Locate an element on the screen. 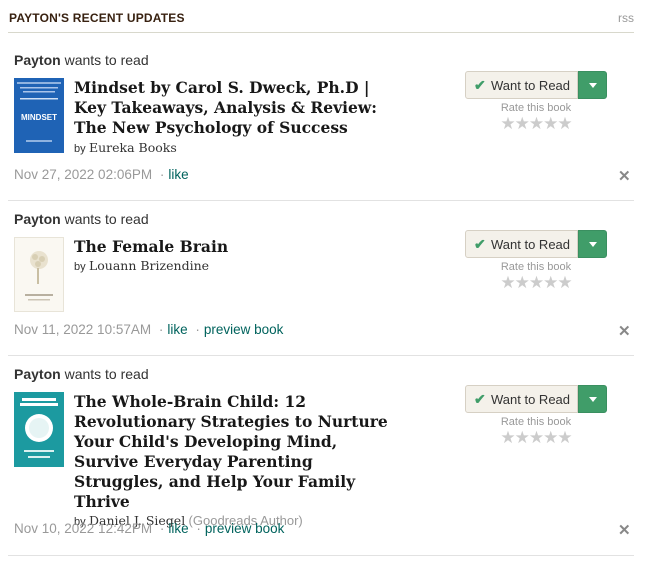  cover-image: MINDSET is located at coordinates (39, 115).